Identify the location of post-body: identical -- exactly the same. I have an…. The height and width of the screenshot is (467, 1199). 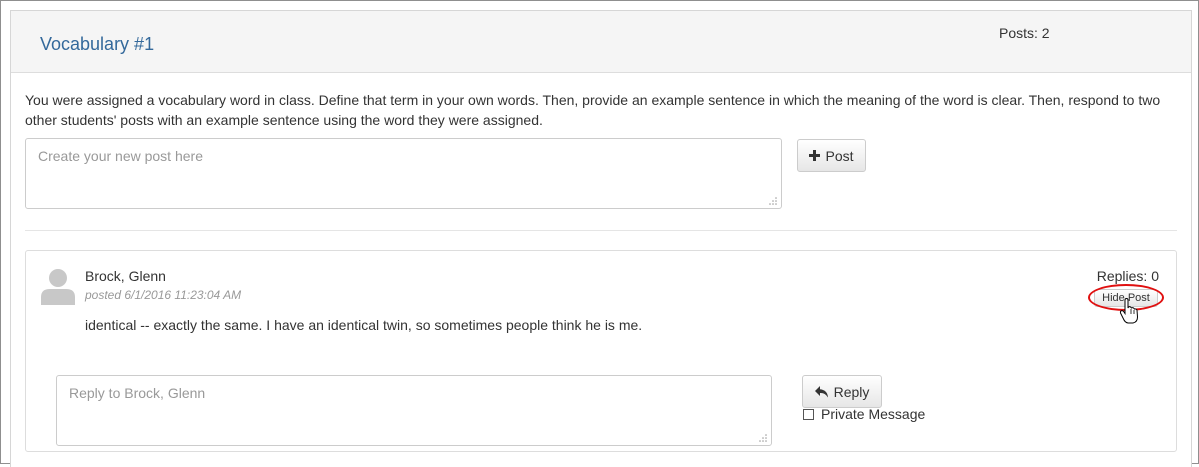
(364, 325).